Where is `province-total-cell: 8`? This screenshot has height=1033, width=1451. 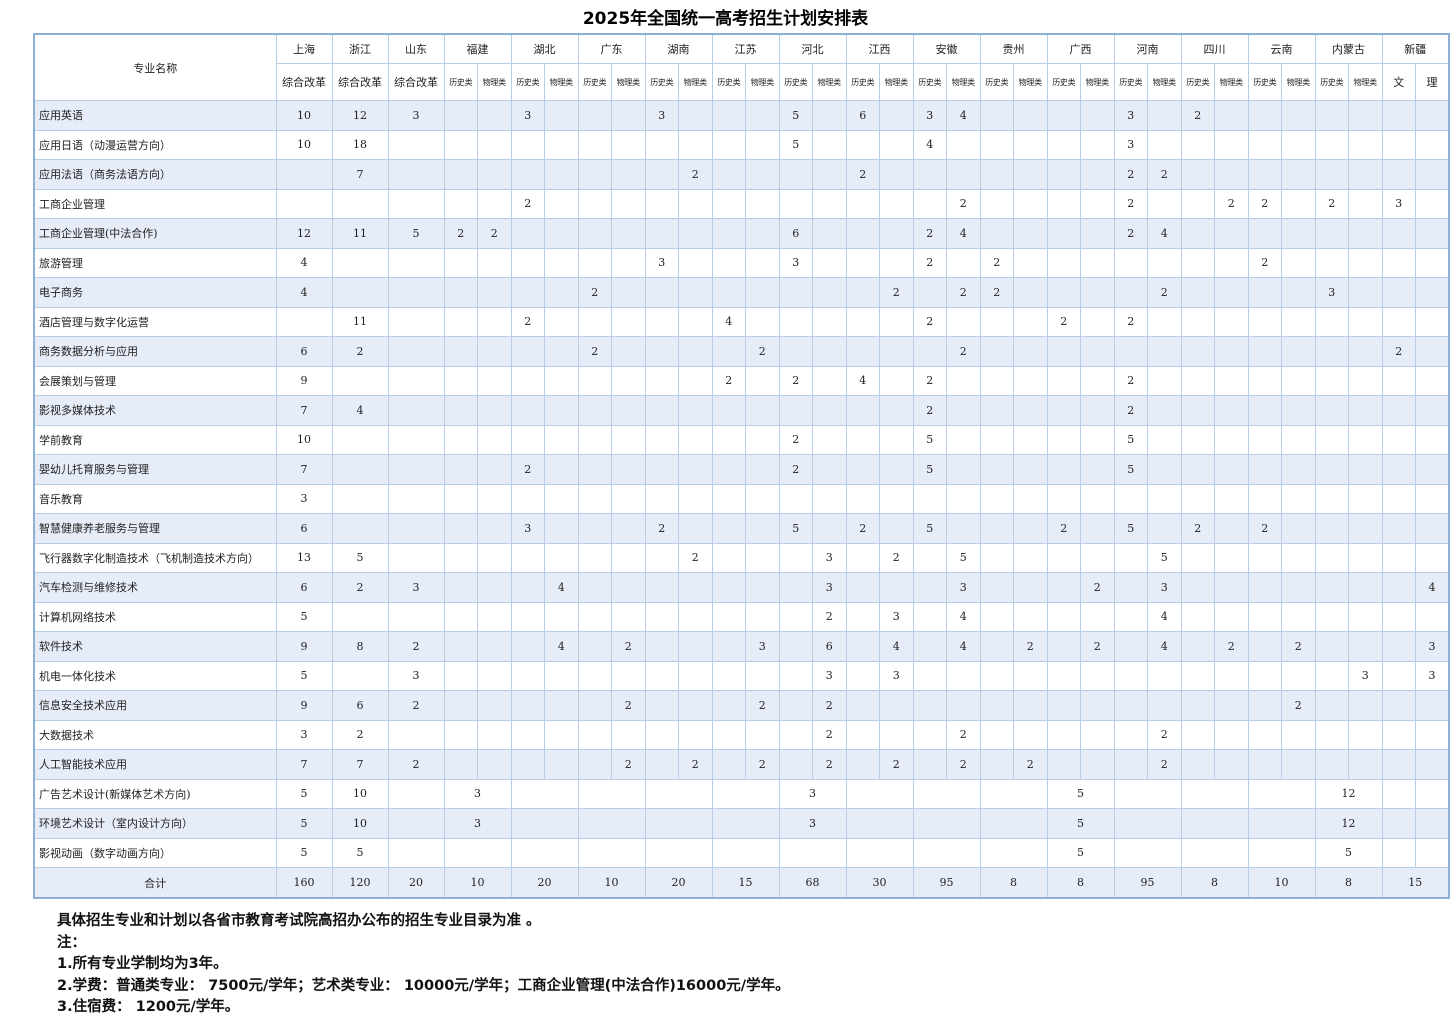
province-total-cell: 8 is located at coordinates (1348, 883).